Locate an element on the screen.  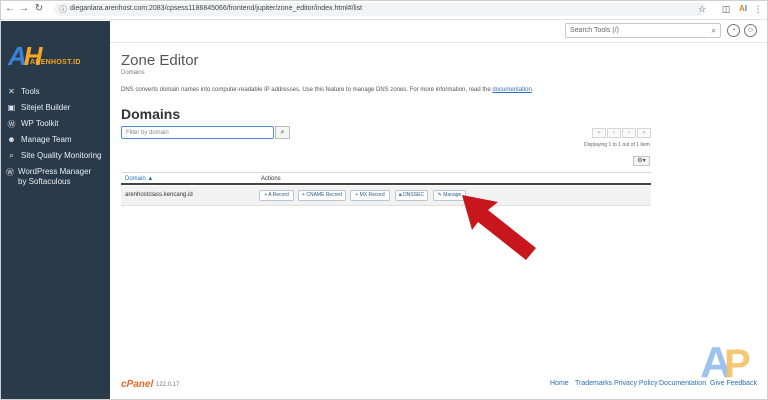
extensions-icon: ◫ is located at coordinates (726, 9).